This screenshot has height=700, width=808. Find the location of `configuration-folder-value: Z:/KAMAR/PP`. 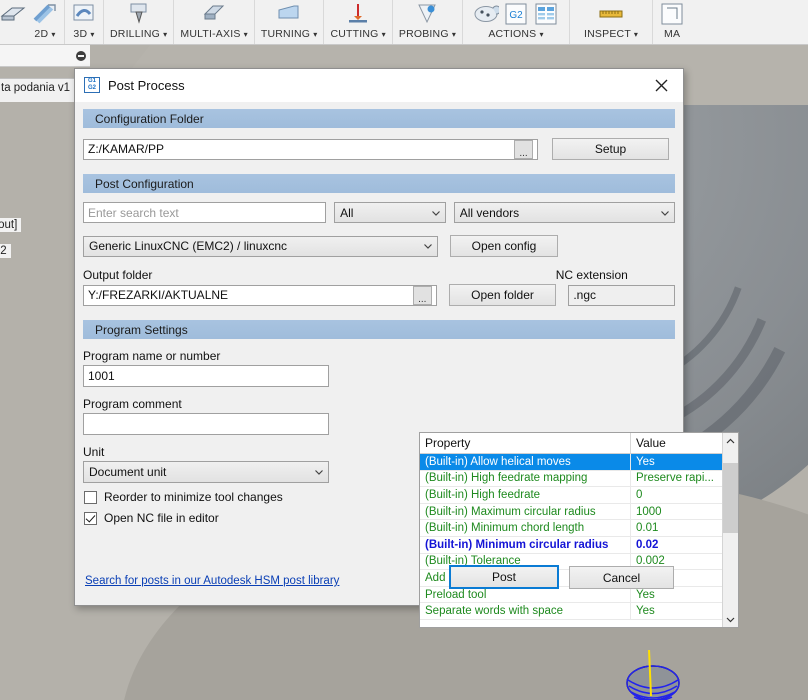

configuration-folder-value: Z:/KAMAR/PP is located at coordinates (126, 149).